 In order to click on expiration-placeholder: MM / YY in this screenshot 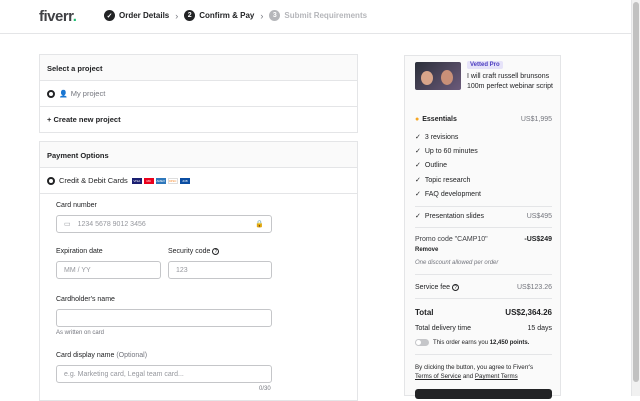, I will do `click(77, 270)`.